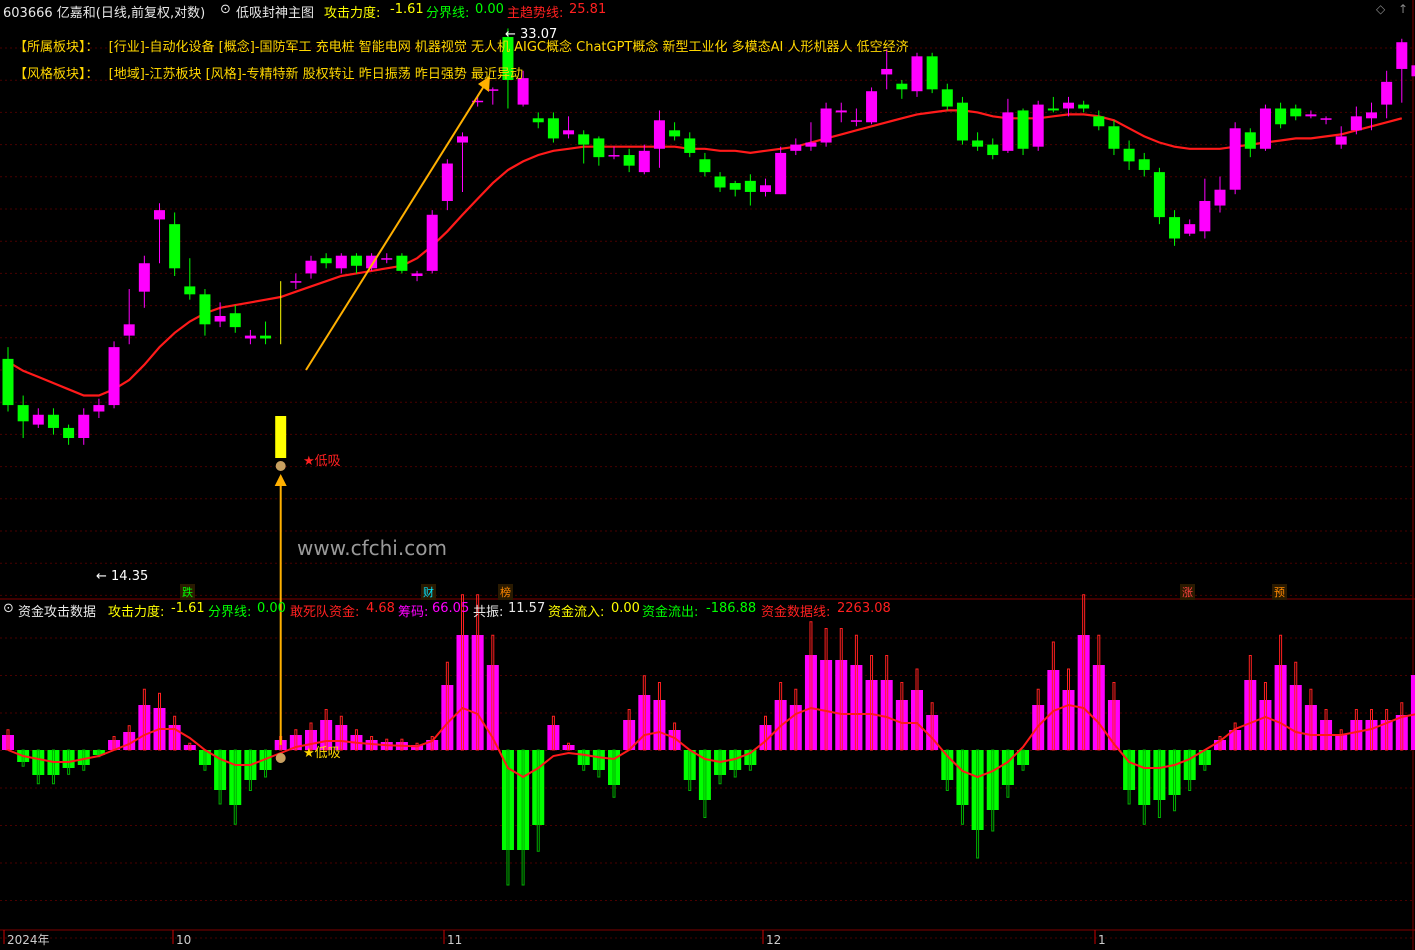 The height and width of the screenshot is (950, 1415). I want to click on buy-signal-sub-label: ★低吸, so click(322, 753).